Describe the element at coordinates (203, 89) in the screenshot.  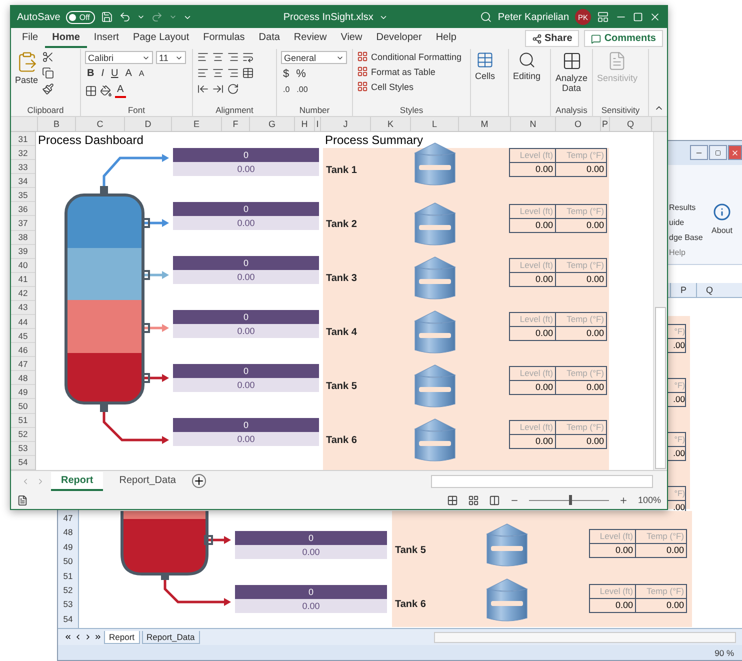
I see `decrease-indent-icon` at that location.